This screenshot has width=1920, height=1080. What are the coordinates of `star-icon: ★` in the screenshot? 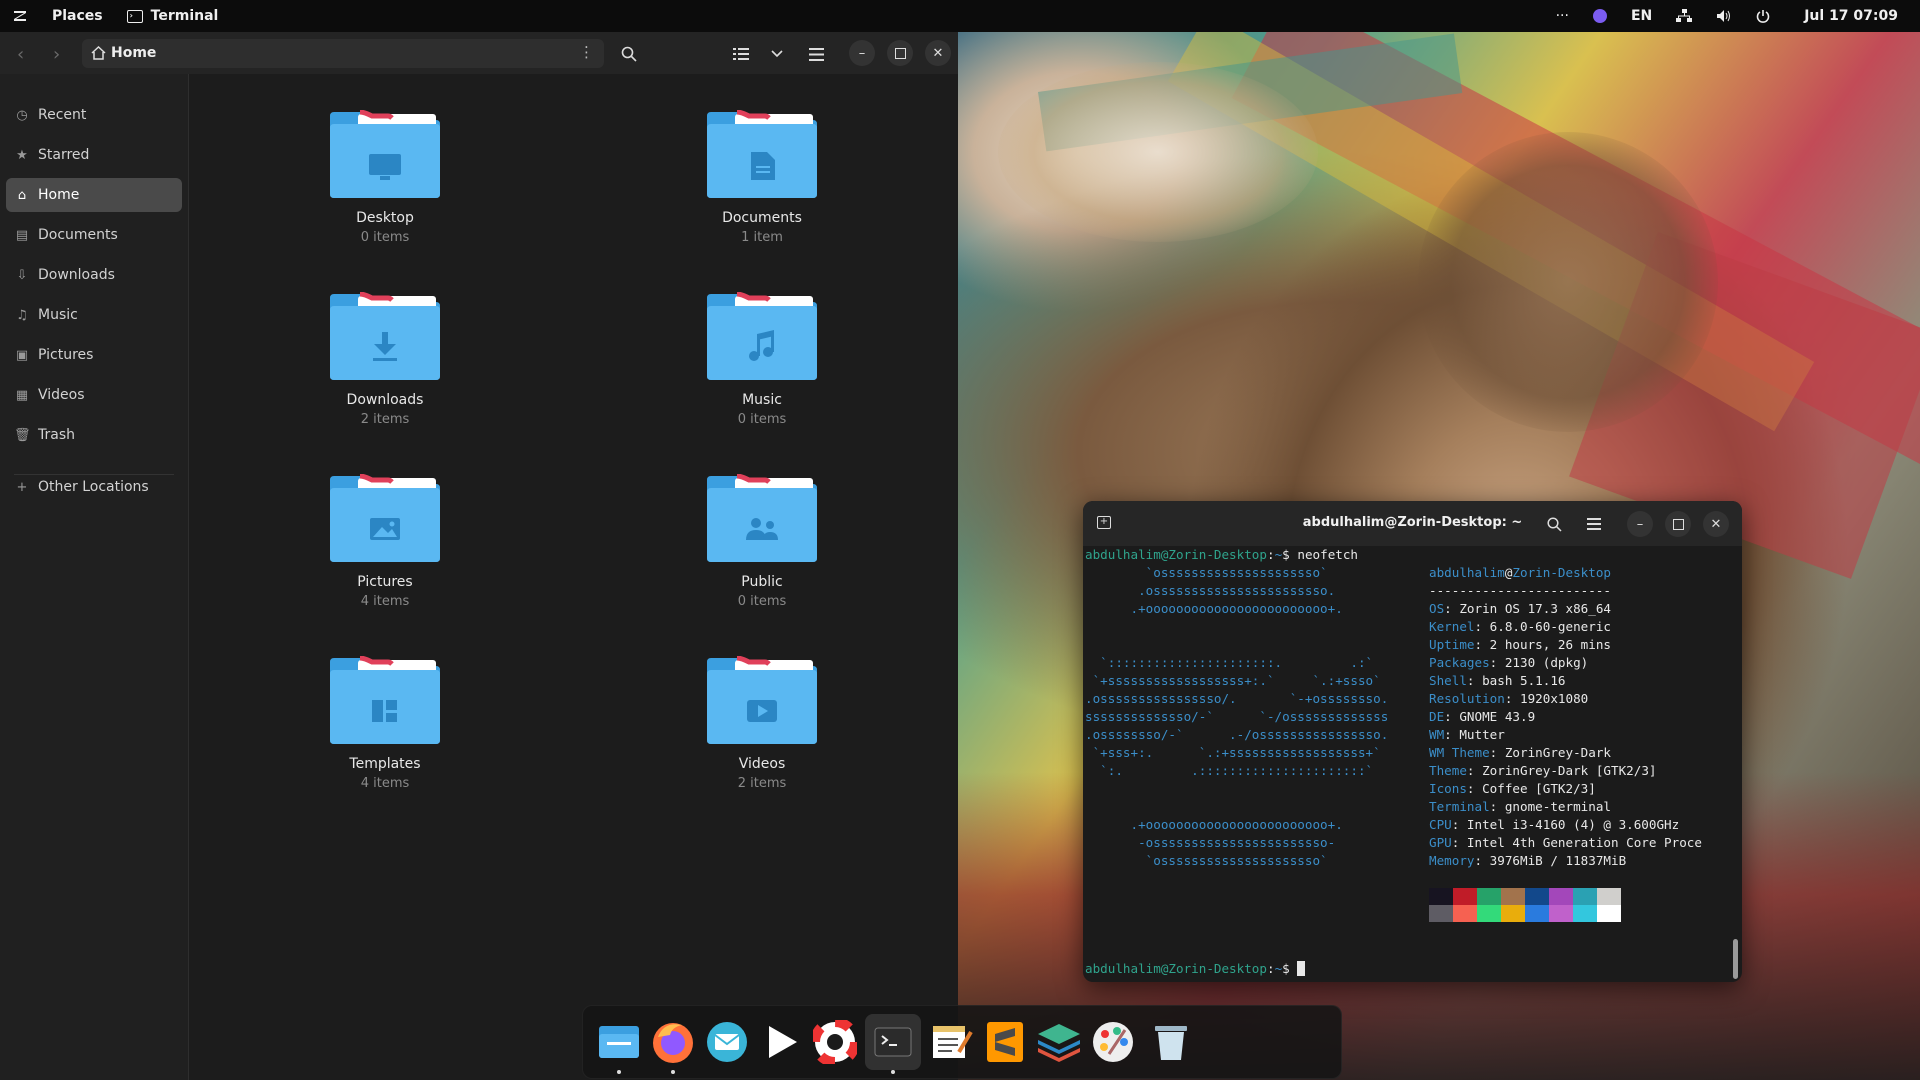 It's located at (22, 155).